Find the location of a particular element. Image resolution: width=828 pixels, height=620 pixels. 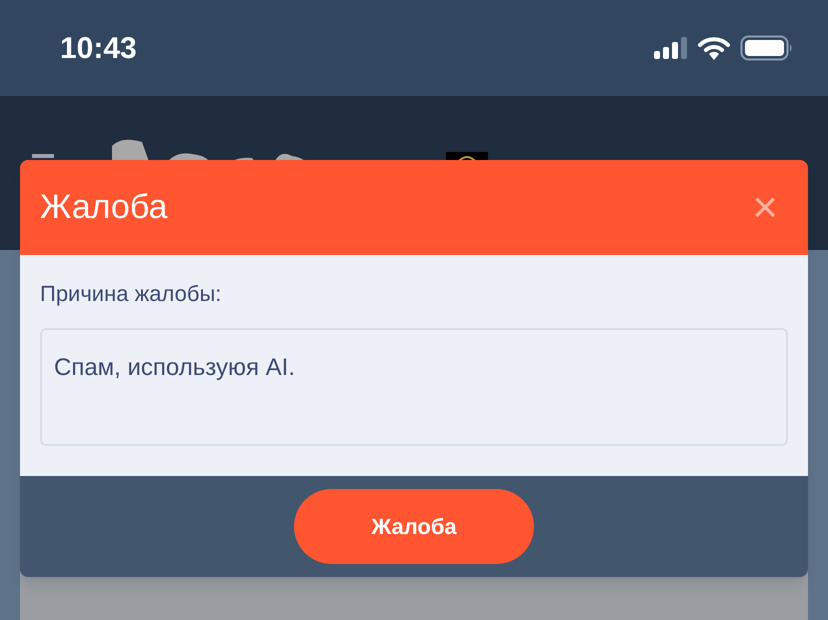

clock: 10:43 is located at coordinates (98, 48).